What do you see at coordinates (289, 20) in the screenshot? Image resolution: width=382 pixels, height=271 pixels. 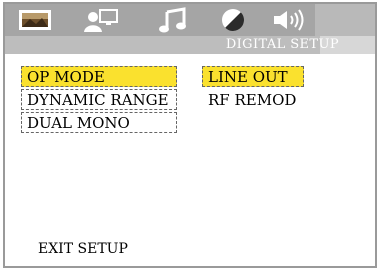 I see `speaker-icon` at bounding box center [289, 20].